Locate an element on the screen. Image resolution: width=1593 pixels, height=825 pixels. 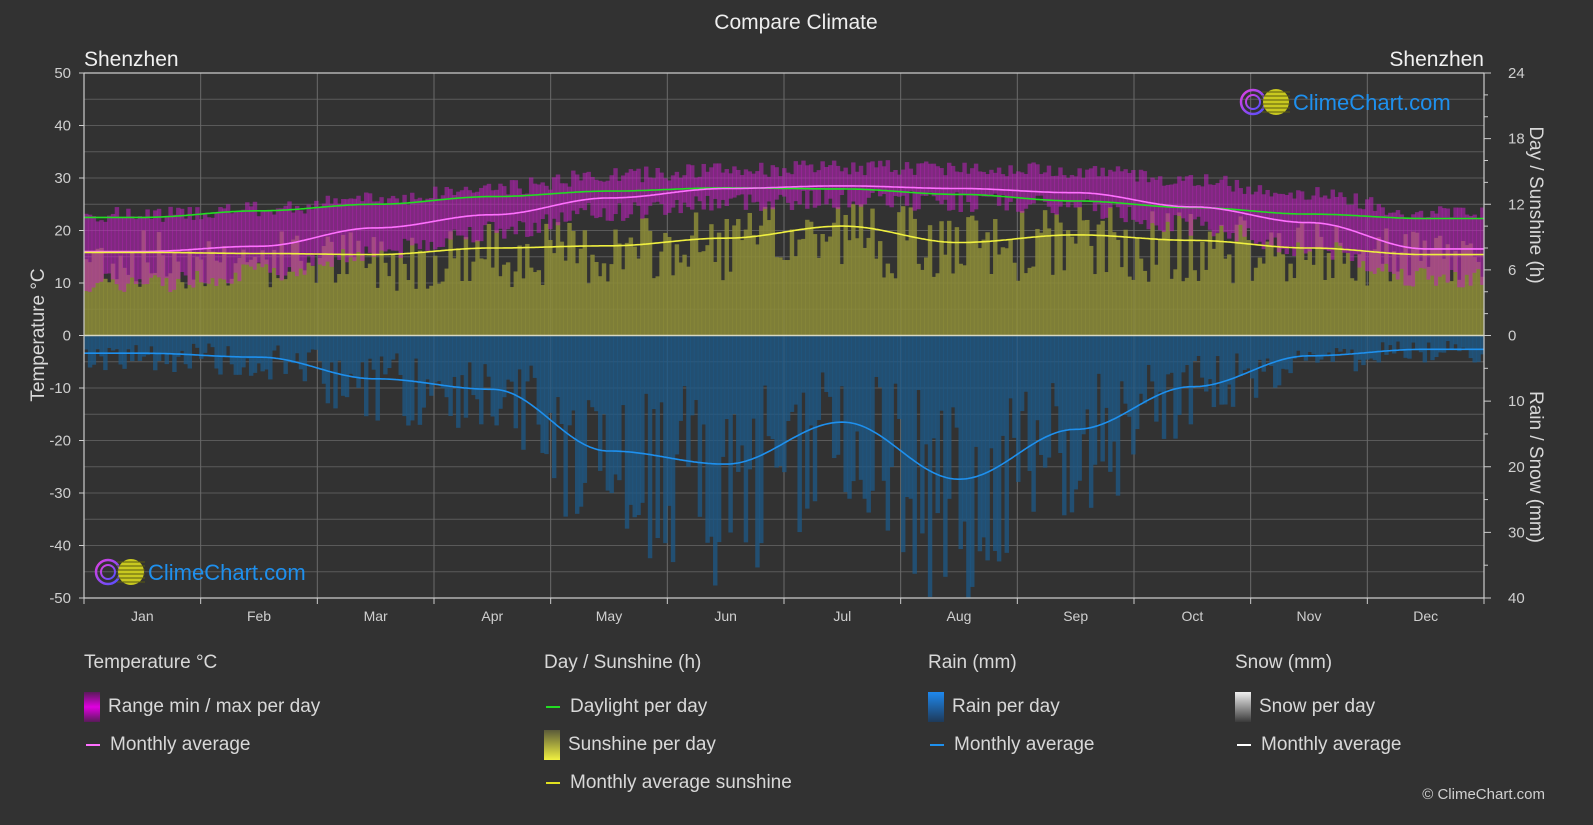
climechart-logo-bottom: ClimeChart.com is located at coordinates (200, 572).